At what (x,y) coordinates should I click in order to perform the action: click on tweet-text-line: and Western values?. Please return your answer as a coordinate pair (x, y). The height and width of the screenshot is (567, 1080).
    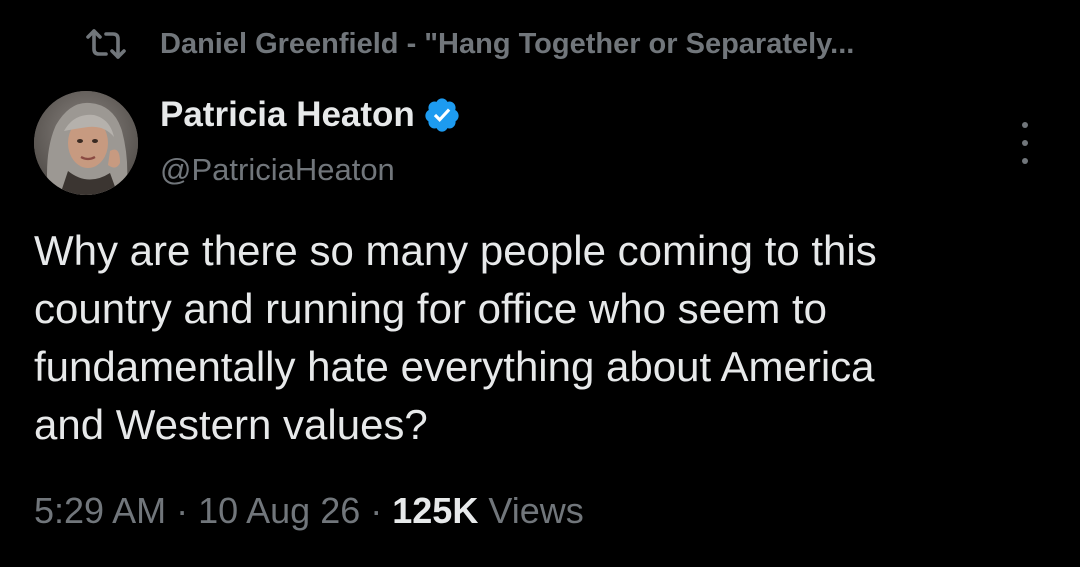
    Looking at the image, I should click on (231, 424).